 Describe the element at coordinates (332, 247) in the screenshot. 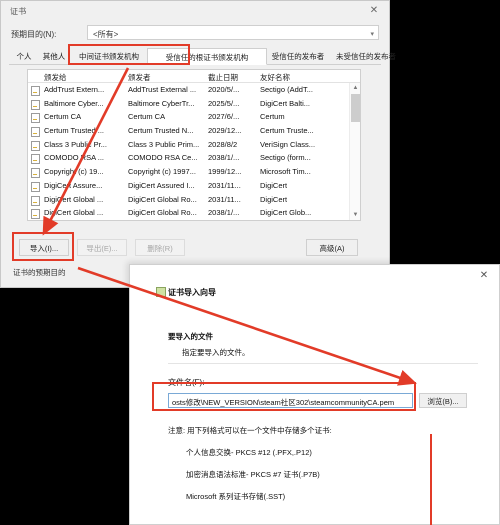

I see `advanced-button: 高级(A)` at that location.